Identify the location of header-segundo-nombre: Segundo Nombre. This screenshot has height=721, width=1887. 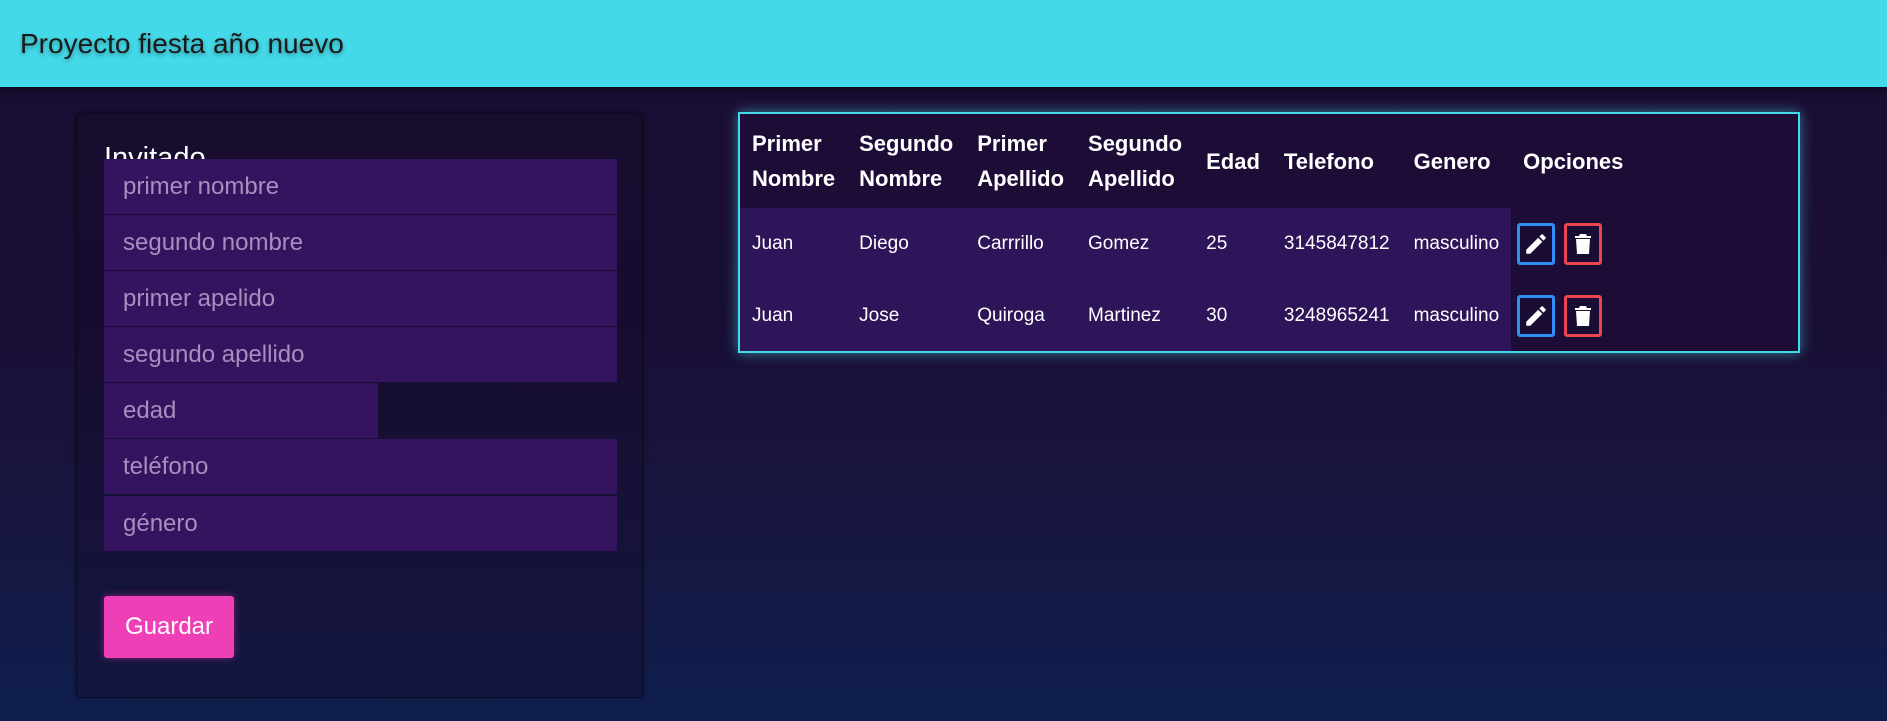
(906, 161).